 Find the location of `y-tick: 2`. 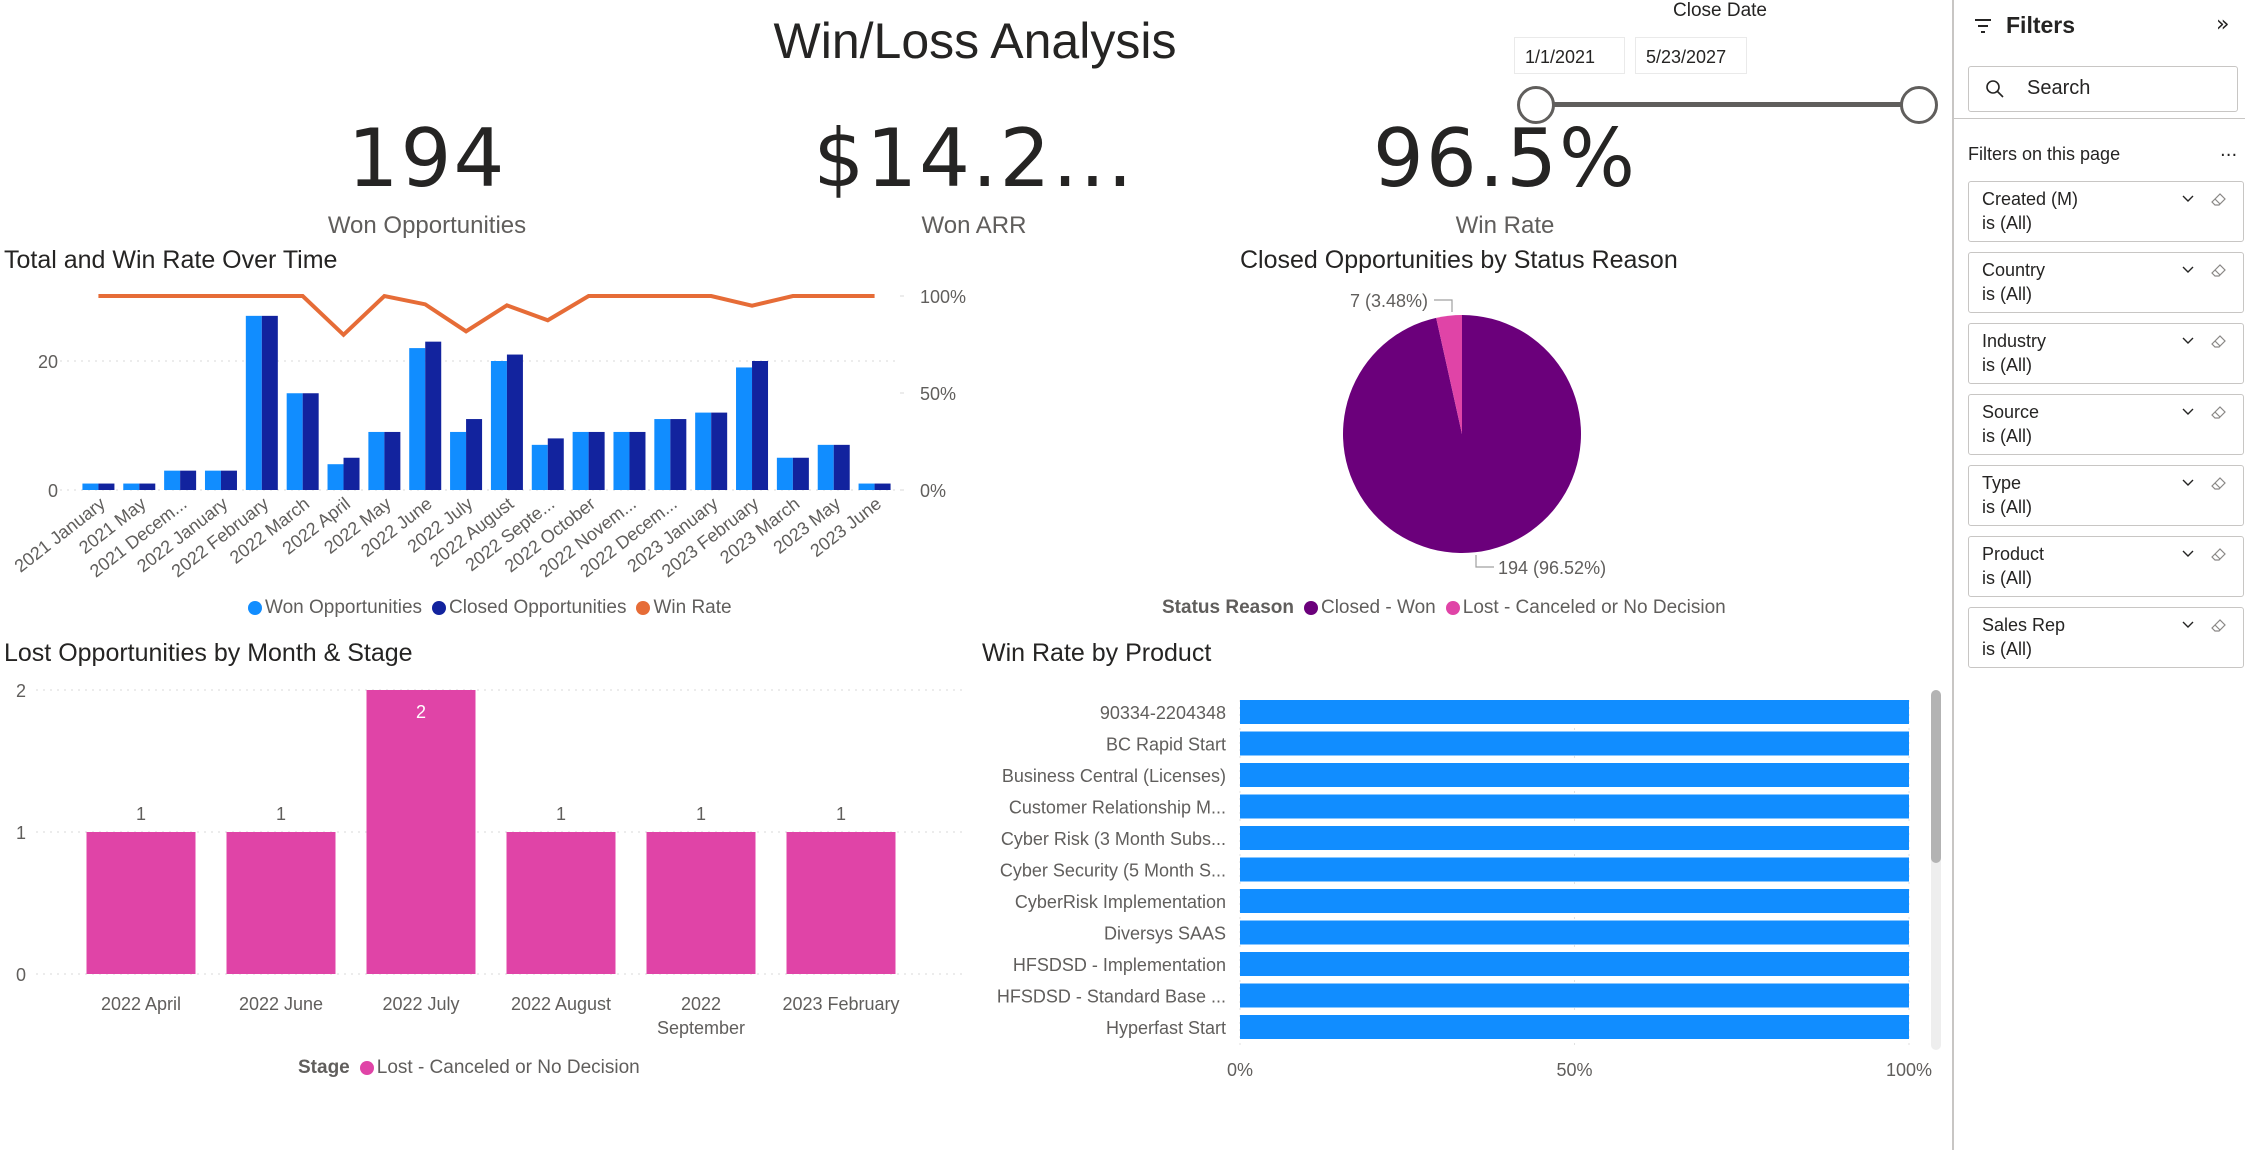

y-tick: 2 is located at coordinates (21, 691).